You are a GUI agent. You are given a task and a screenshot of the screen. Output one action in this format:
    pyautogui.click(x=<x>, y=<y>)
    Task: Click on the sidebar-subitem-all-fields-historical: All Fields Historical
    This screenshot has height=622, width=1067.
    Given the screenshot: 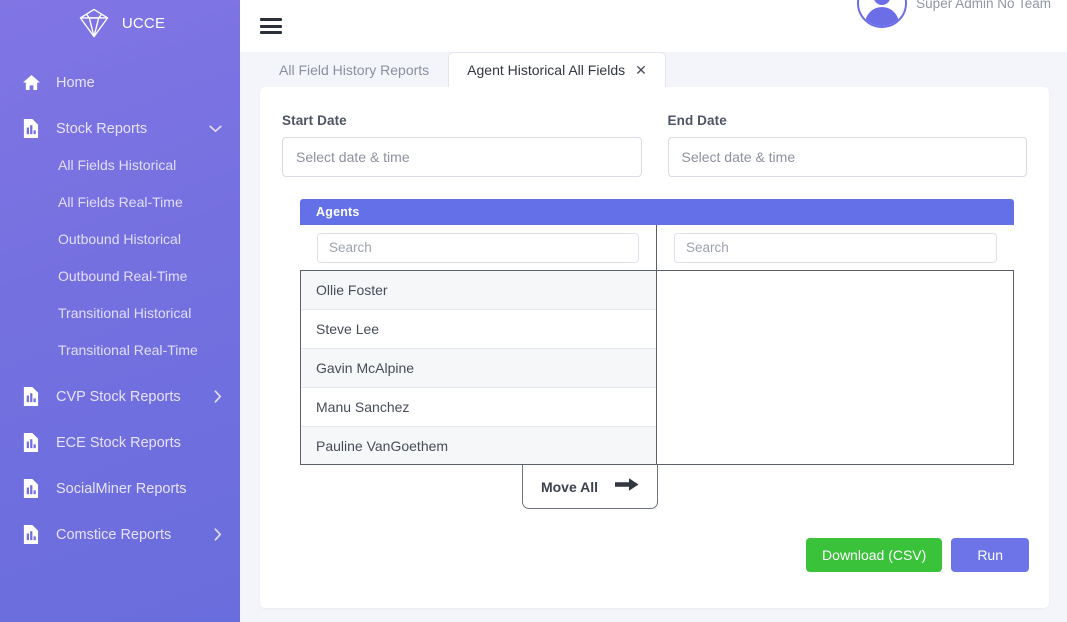 What is the action you would take?
    pyautogui.click(x=120, y=165)
    